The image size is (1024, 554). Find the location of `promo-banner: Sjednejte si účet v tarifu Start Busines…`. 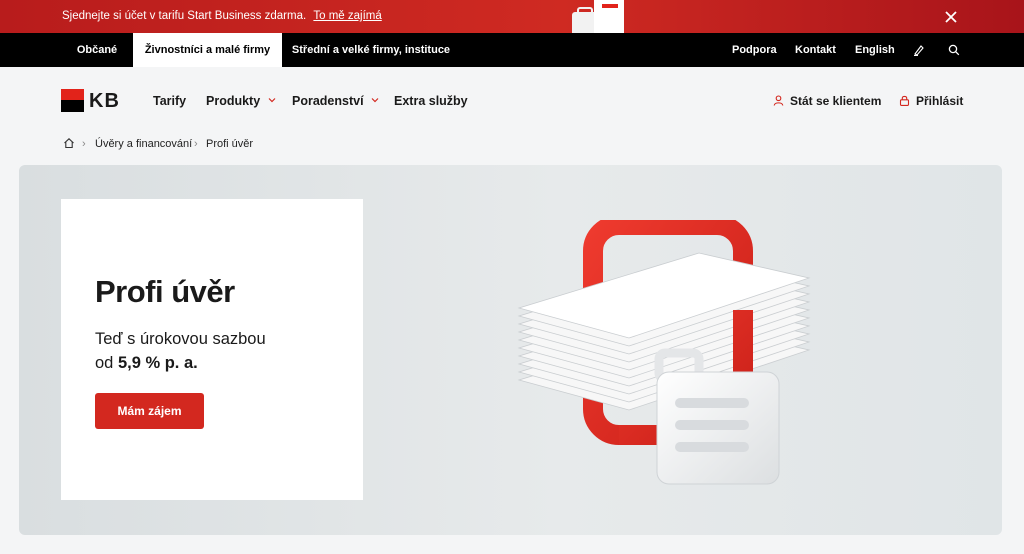

promo-banner: Sjednejte si účet v tarifu Start Busines… is located at coordinates (512, 16).